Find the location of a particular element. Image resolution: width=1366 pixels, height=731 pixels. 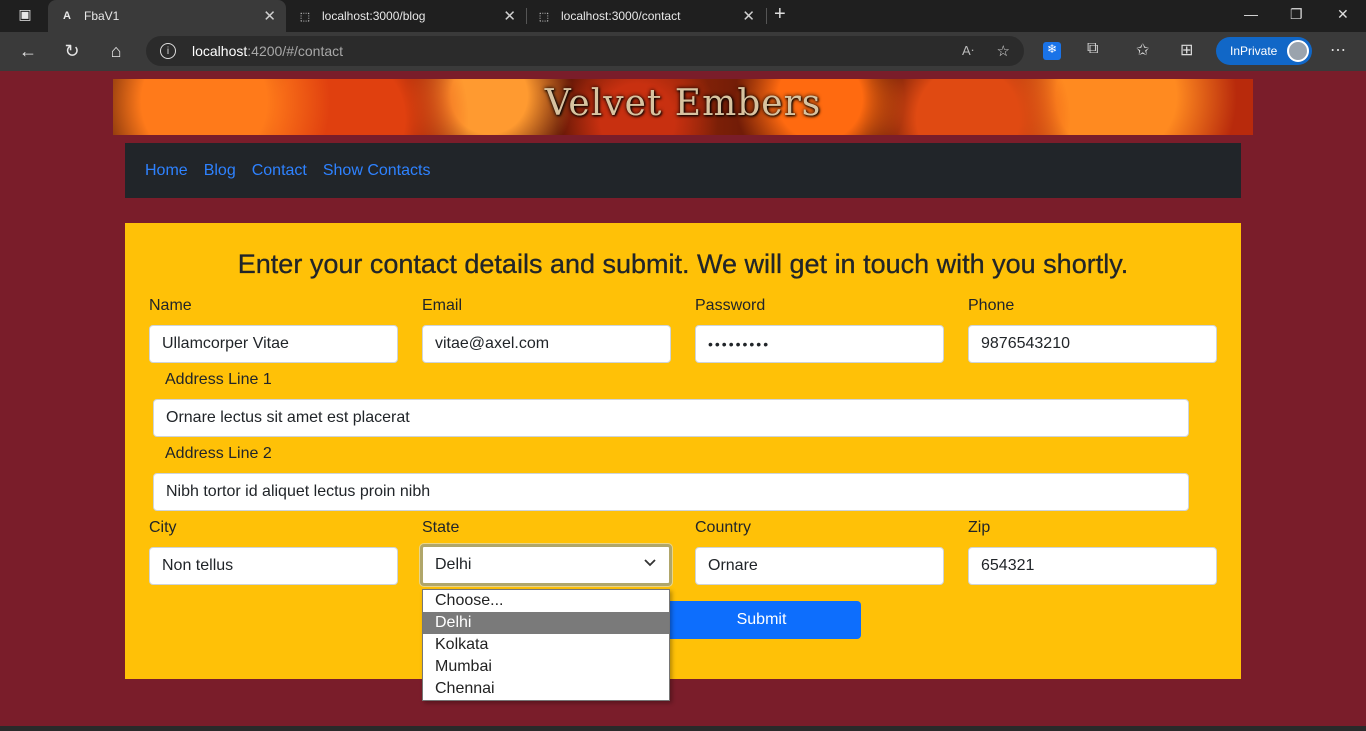

taskbar-edge is located at coordinates (683, 728).